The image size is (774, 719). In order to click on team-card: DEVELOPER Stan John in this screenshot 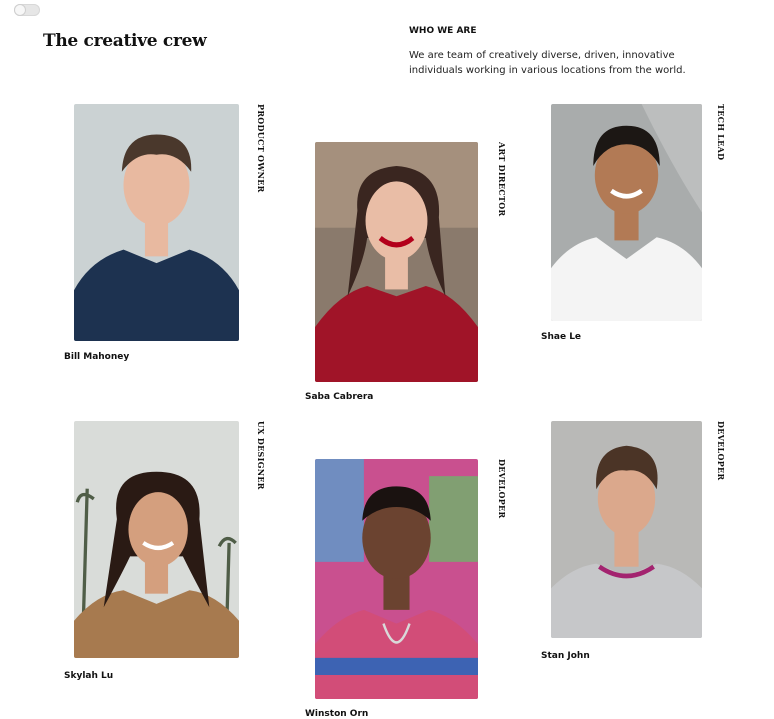, I will do `click(646, 551)`.